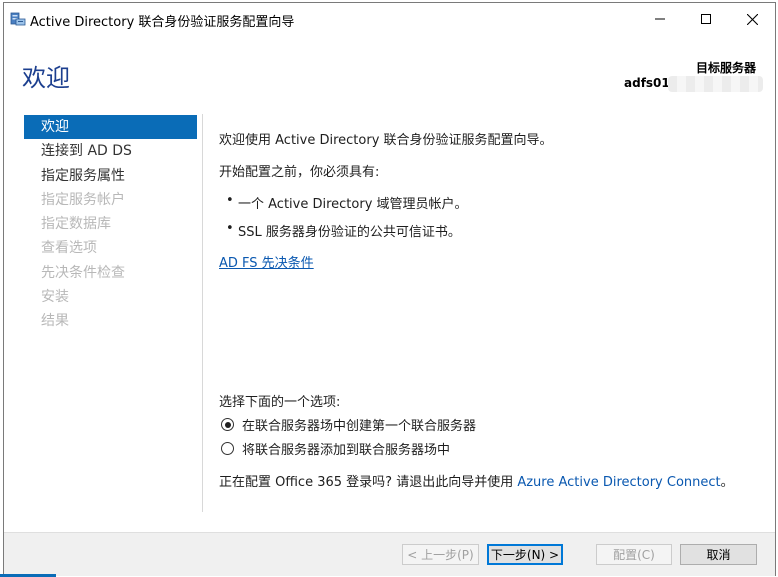 This screenshot has width=778, height=577. I want to click on nav-step-service-account: 指定服务帐户, so click(83, 199).